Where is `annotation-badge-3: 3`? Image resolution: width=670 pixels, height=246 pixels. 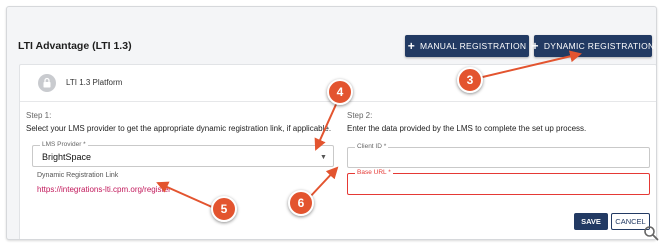 annotation-badge-3: 3 is located at coordinates (470, 80).